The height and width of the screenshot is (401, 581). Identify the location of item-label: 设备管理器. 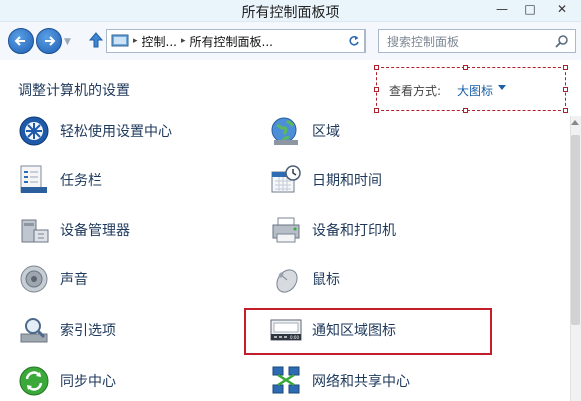
(95, 231).